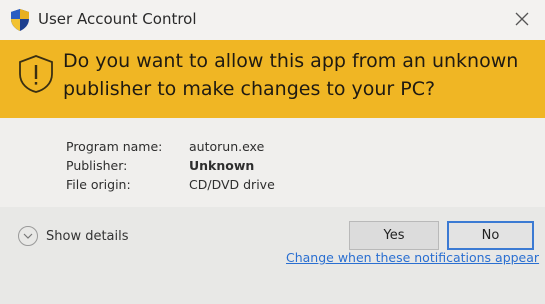 The width and height of the screenshot is (545, 304). Describe the element at coordinates (394, 235) in the screenshot. I see `yes-button: Yes` at that location.